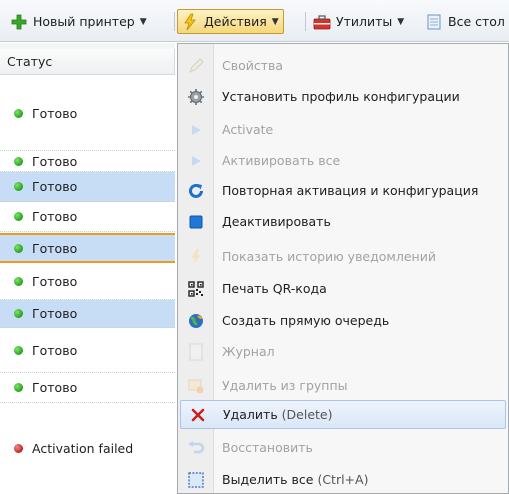 The width and height of the screenshot is (509, 494). What do you see at coordinates (87, 62) in the screenshot?
I see `status-column-header: Статус` at bounding box center [87, 62].